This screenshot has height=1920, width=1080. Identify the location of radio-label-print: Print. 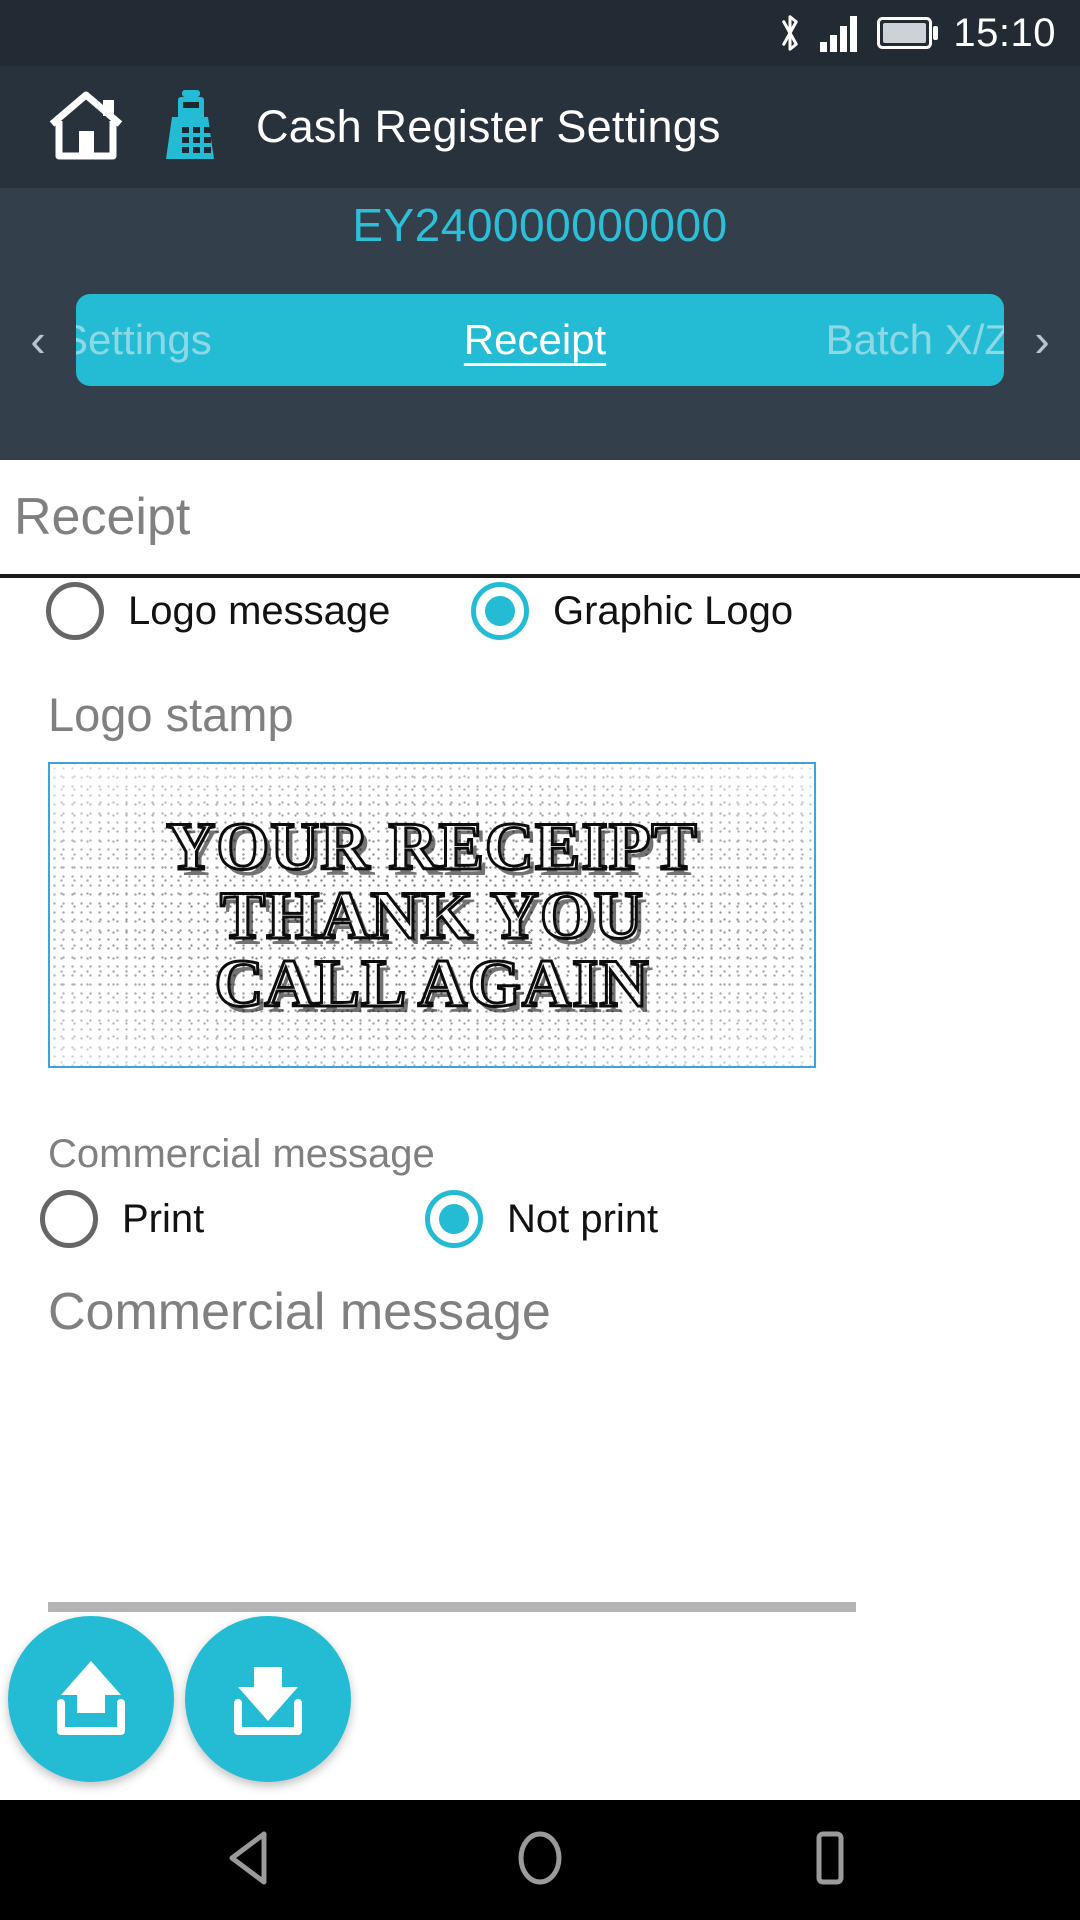
(163, 1218).